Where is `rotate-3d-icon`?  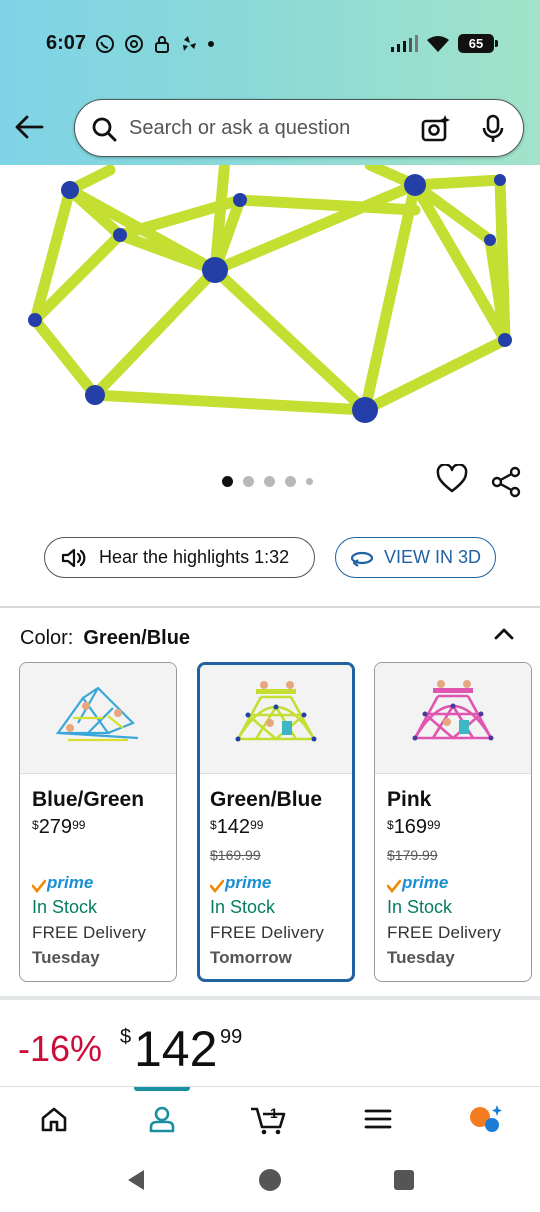
rotate-3d-icon is located at coordinates (362, 559).